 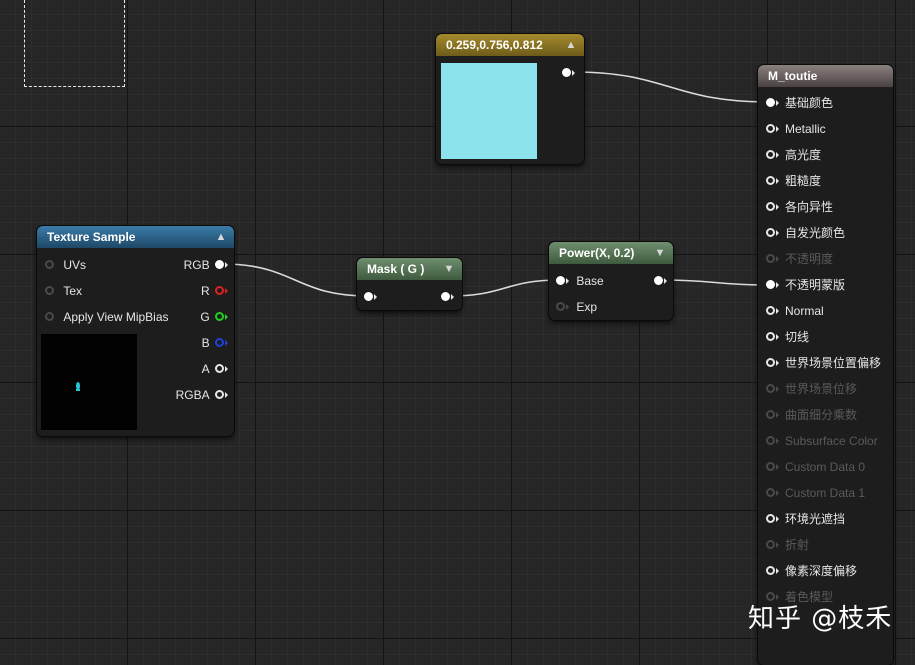 I want to click on power-output-pin, so click(x=660, y=280).